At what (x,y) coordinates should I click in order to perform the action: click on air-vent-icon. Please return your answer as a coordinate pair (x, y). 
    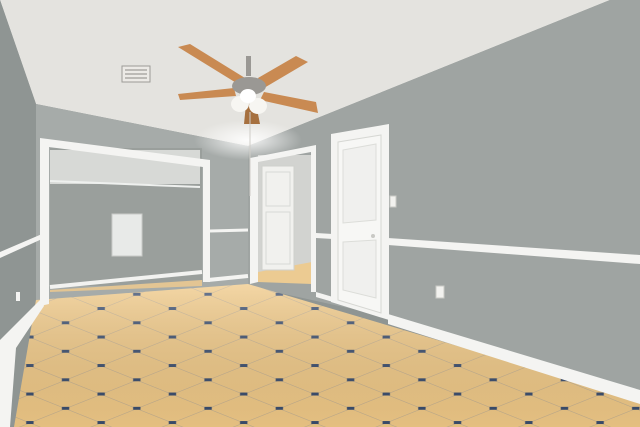
    Looking at the image, I should click on (136, 74).